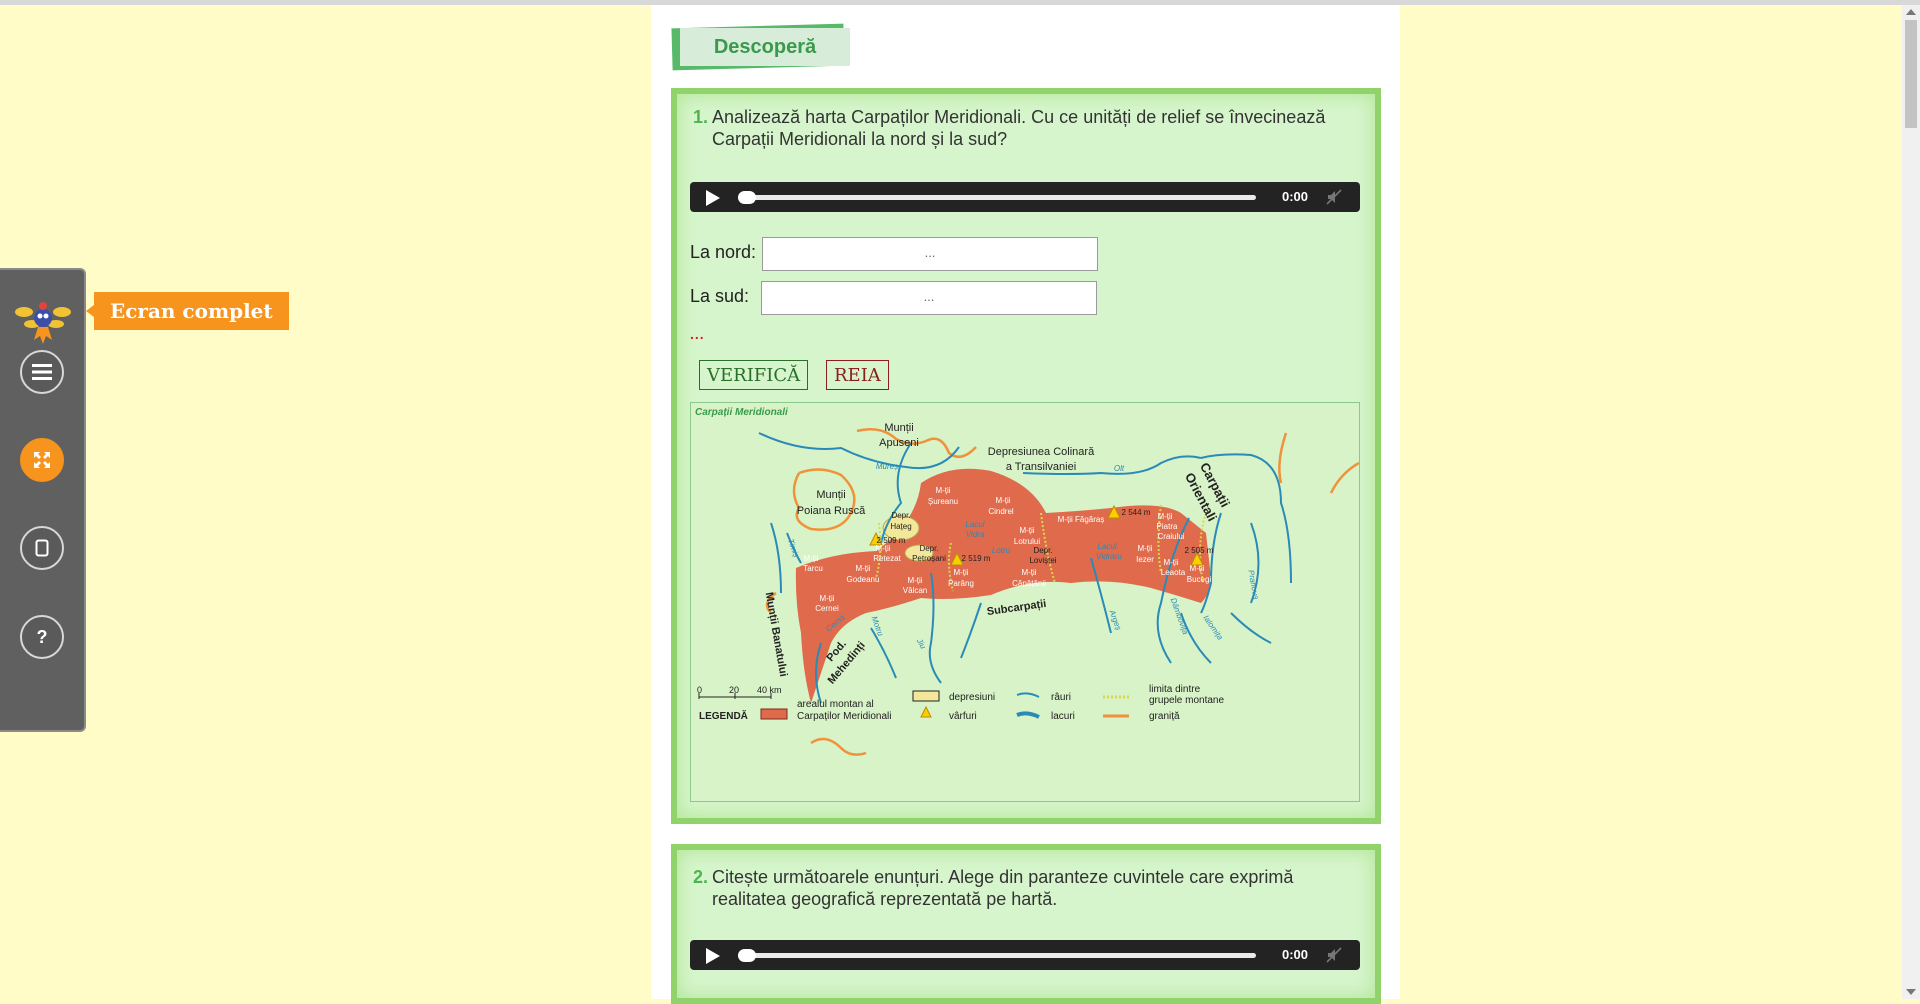 This screenshot has height=1004, width=1920. What do you see at coordinates (1170, 536) in the screenshot?
I see `label-piatra-3: Craiului` at bounding box center [1170, 536].